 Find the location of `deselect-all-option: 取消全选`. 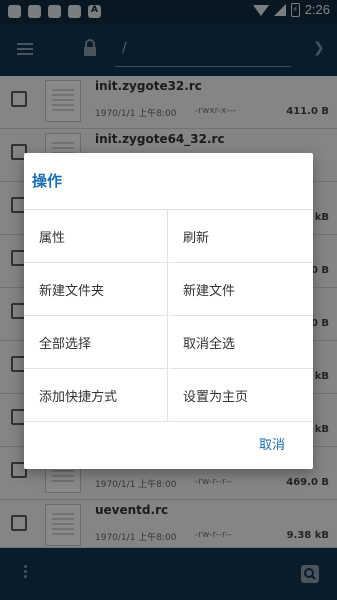

deselect-all-option: 取消全选 is located at coordinates (241, 342).